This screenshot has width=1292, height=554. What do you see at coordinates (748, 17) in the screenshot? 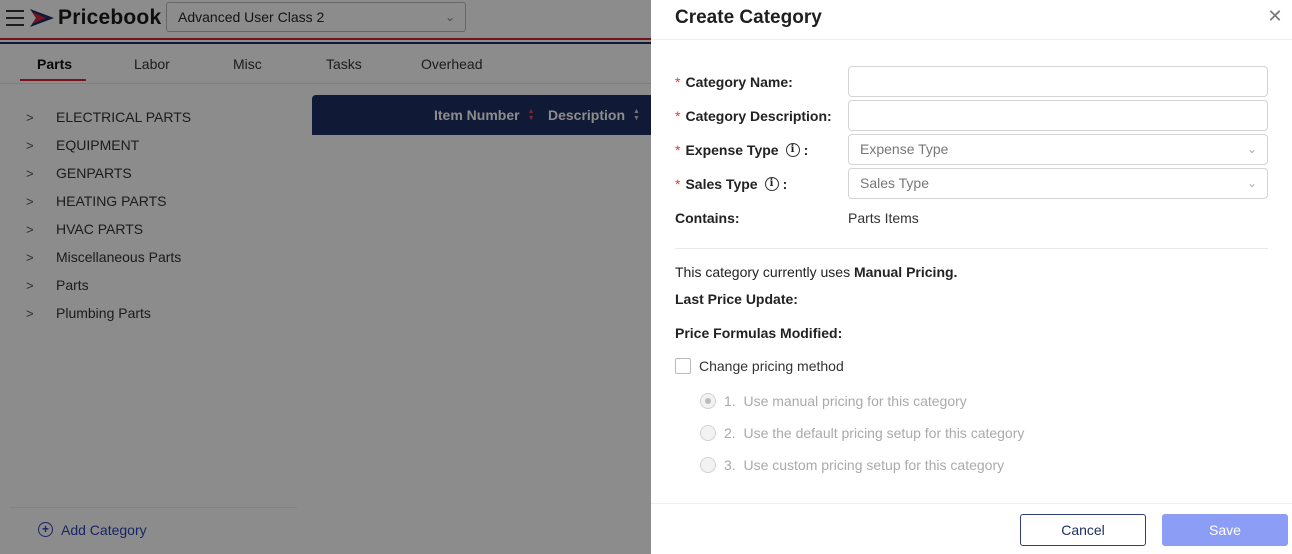
I see `drawer-title: Create Category` at bounding box center [748, 17].